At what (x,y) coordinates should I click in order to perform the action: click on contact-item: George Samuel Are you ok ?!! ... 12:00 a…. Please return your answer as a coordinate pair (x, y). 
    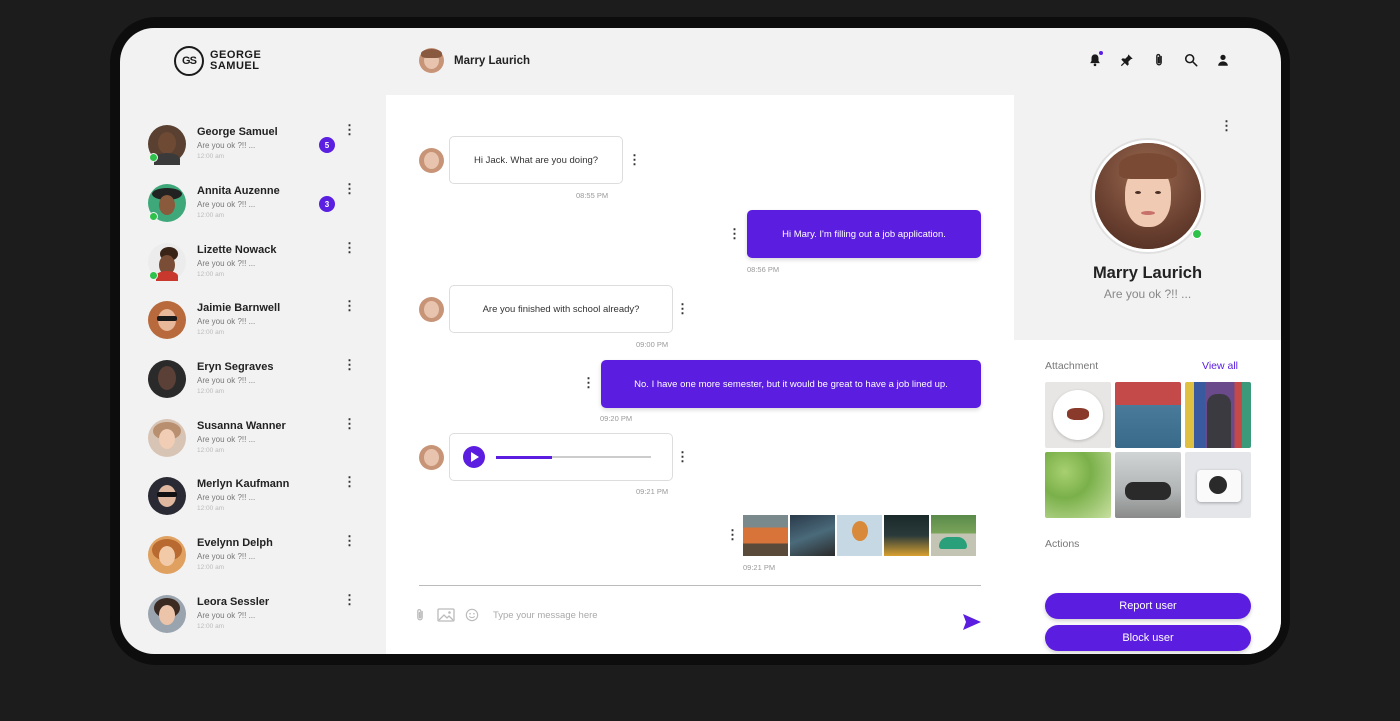
    Looking at the image, I should click on (253, 146).